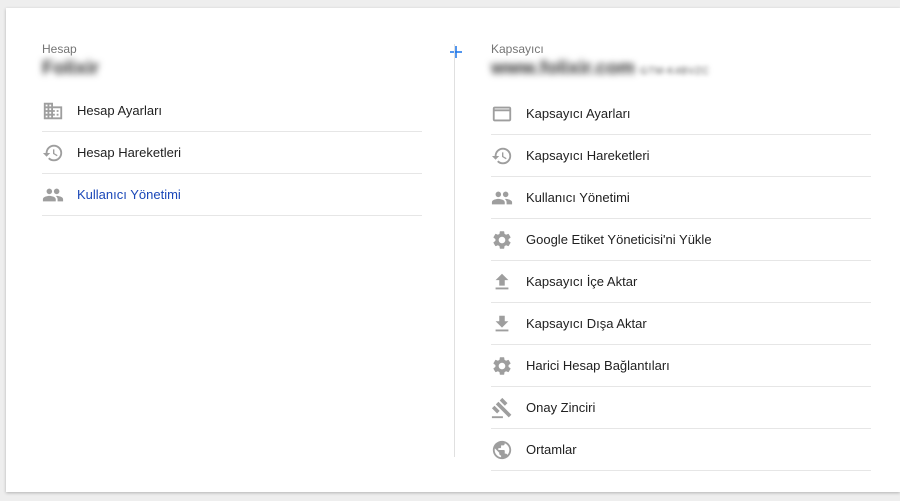 This screenshot has width=900, height=501. I want to click on item-label: Kapsayıcı Dışa Aktar, so click(586, 323).